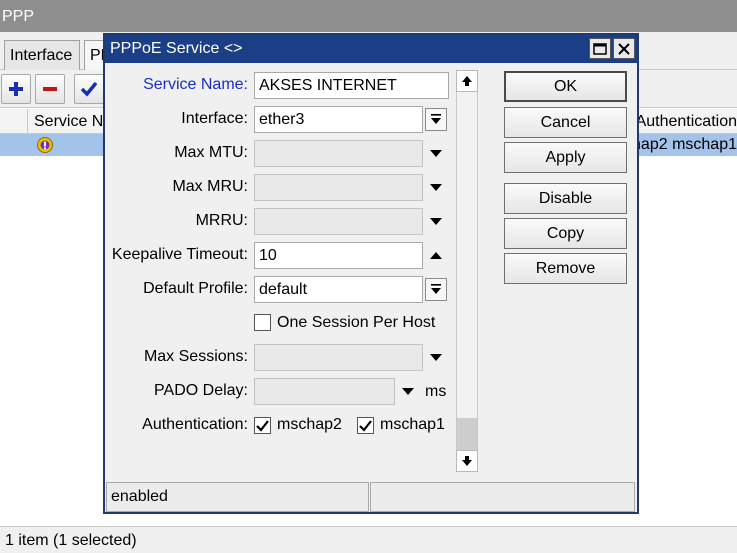 Image resolution: width=737 pixels, height=553 pixels. Describe the element at coordinates (71, 540) in the screenshot. I see `ppp-status-text: 1 item (1 selected)` at that location.